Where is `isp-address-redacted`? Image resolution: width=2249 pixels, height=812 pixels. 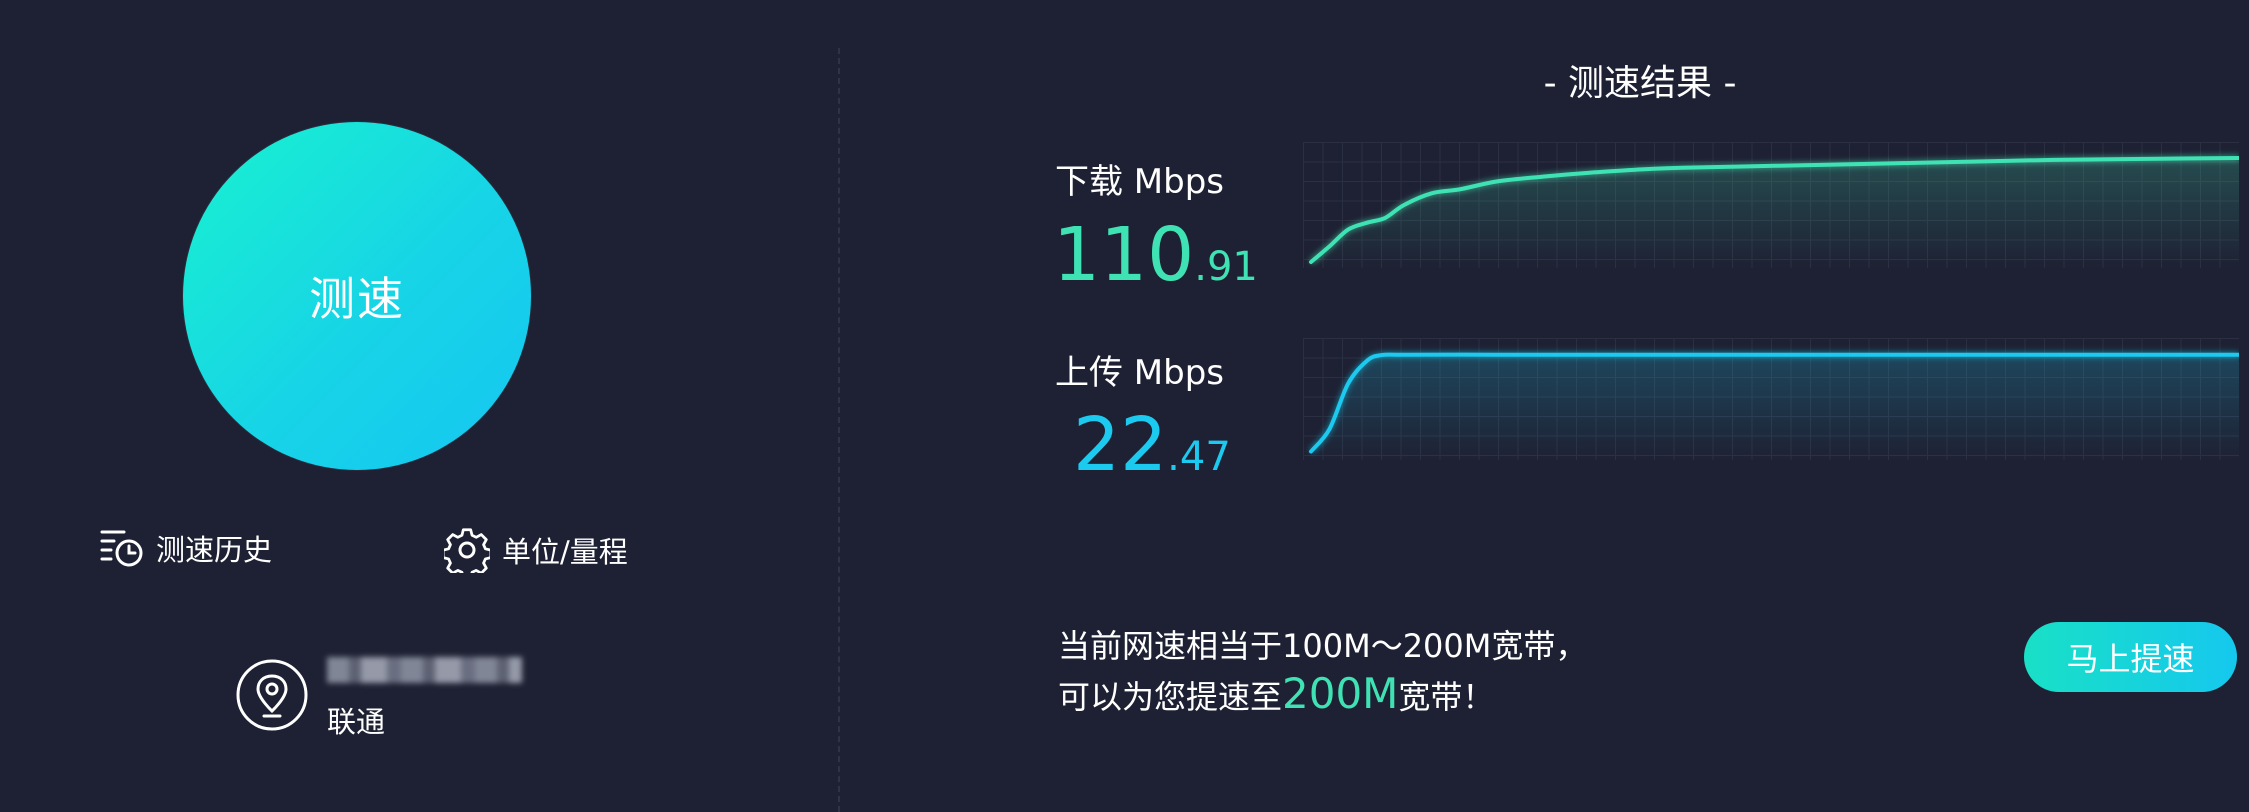 isp-address-redacted is located at coordinates (429, 670).